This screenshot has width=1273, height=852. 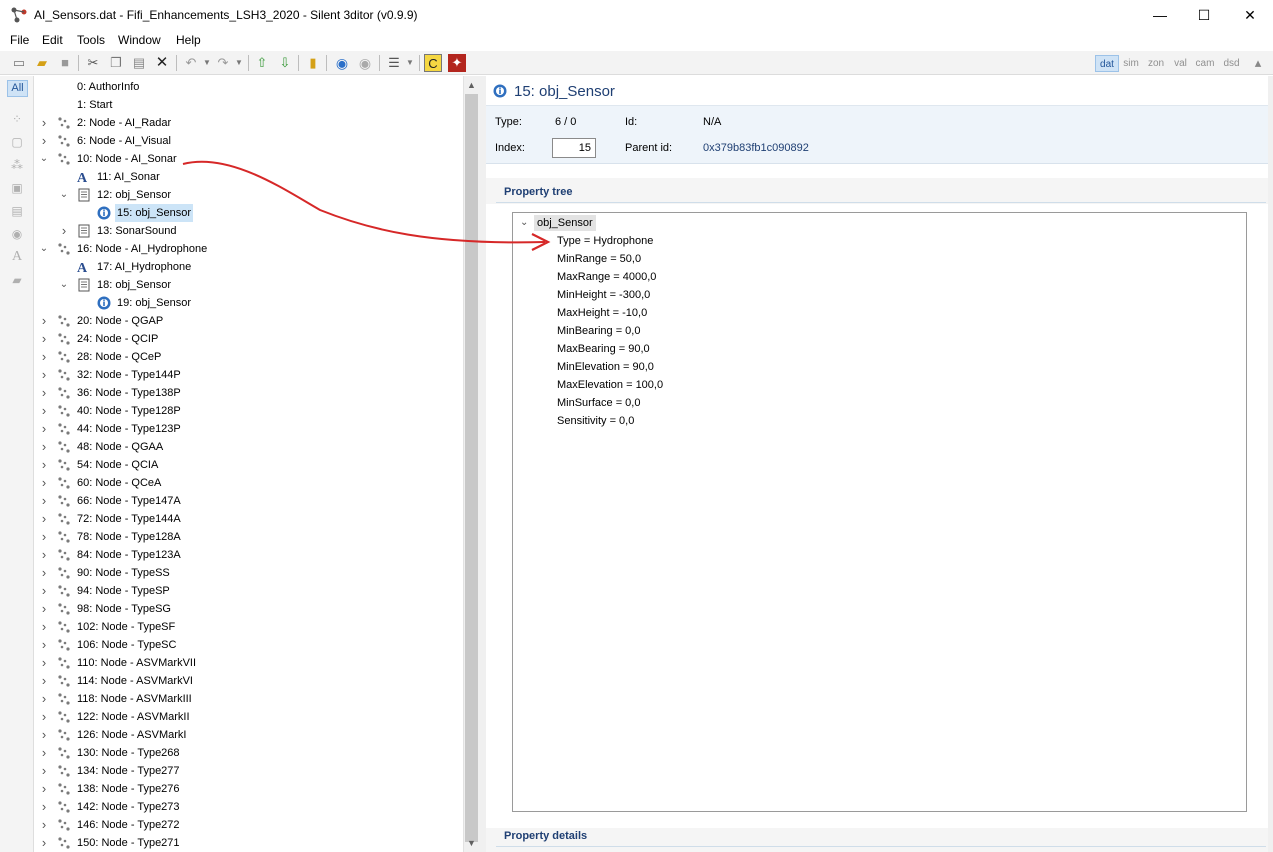 I want to click on tree-row: › 138: Node - Type276, so click(x=249, y=789).